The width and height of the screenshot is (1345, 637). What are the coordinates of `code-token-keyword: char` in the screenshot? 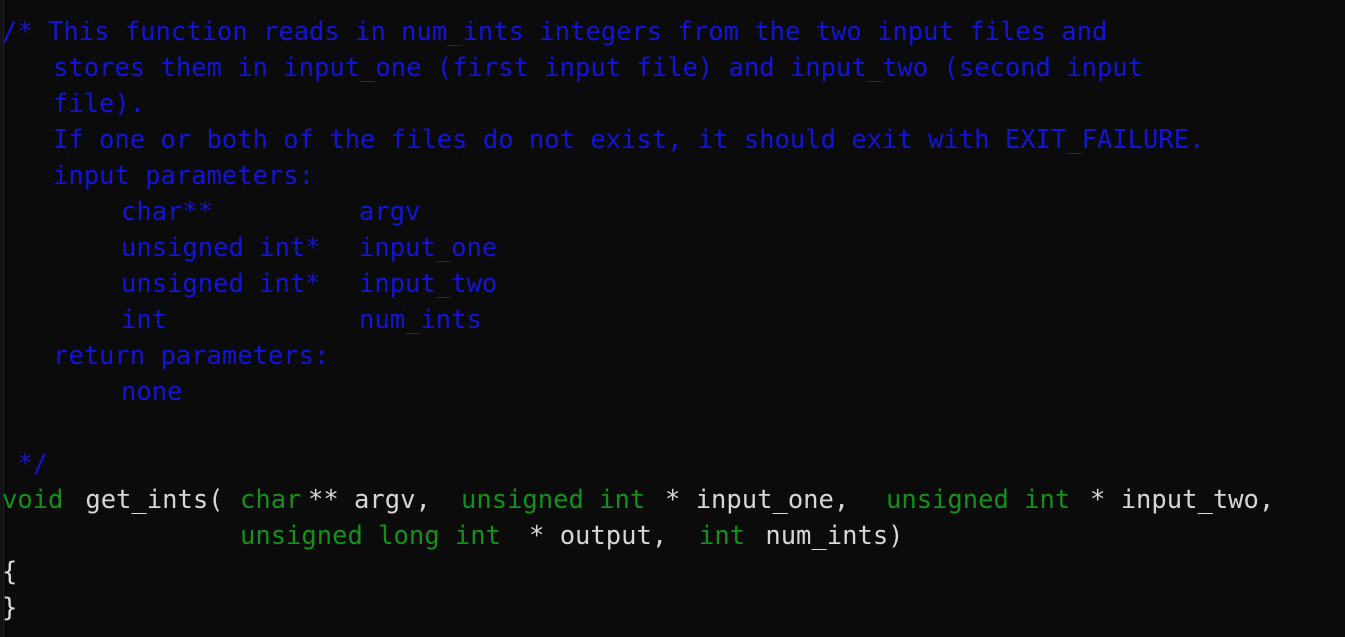 It's located at (271, 500).